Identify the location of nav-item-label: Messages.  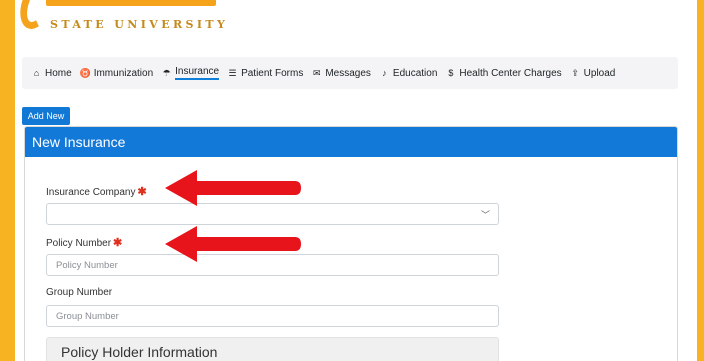
(348, 73).